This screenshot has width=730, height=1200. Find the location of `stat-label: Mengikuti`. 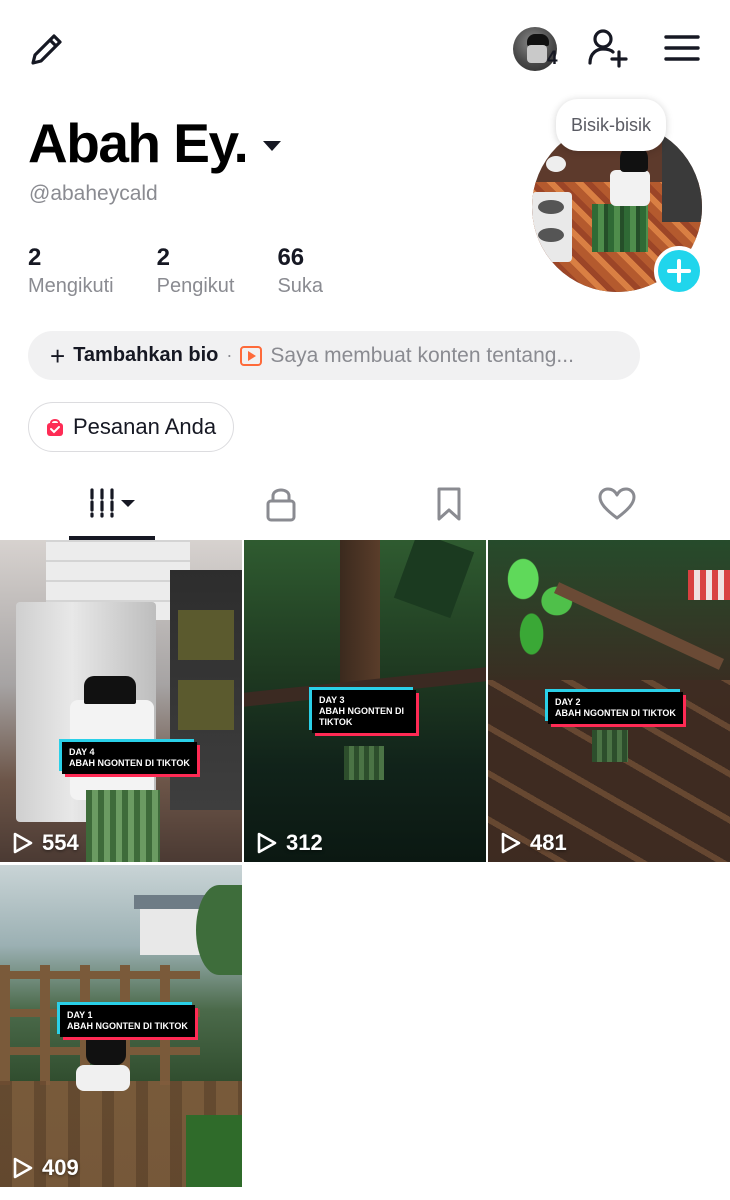

stat-label: Mengikuti is located at coordinates (71, 286).